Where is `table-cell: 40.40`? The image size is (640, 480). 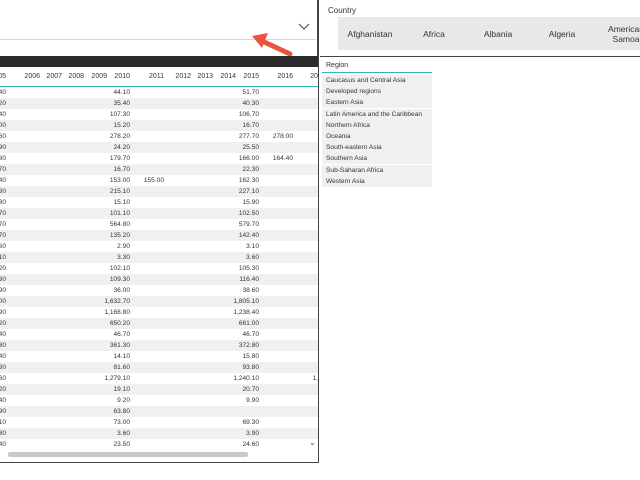
table-cell: 40.40 is located at coordinates (3, 180).